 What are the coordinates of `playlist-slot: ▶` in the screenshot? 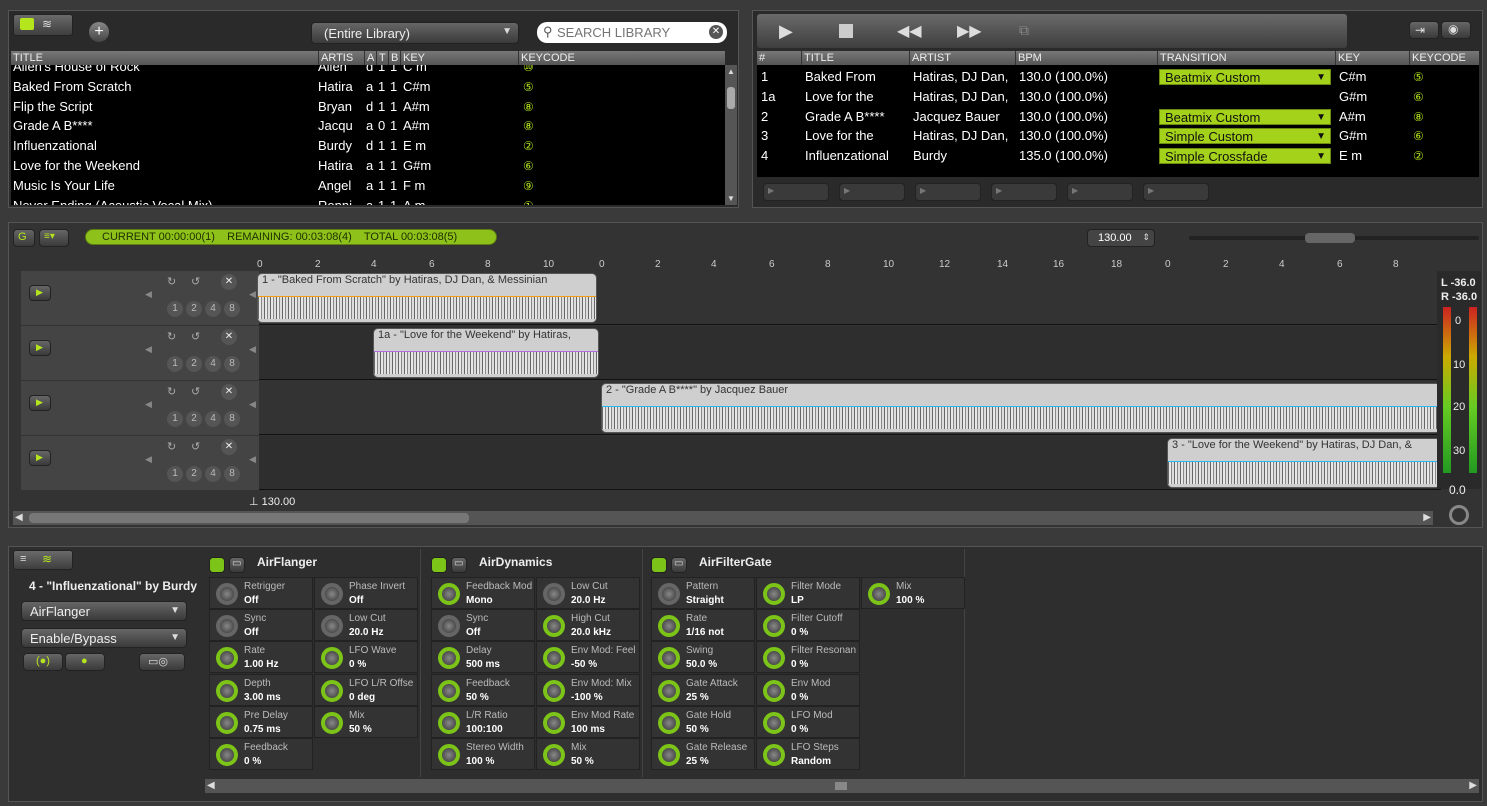 It's located at (872, 192).